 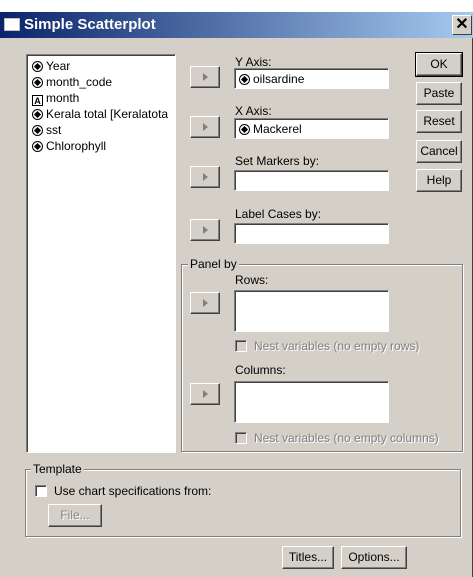 What do you see at coordinates (311, 180) in the screenshot?
I see `set-markers-field` at bounding box center [311, 180].